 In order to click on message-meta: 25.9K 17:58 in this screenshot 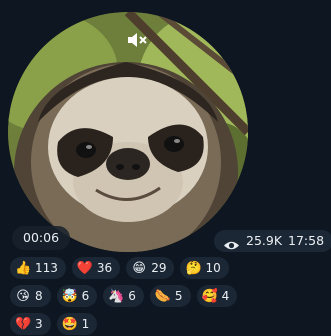, I will do `click(272, 241)`.